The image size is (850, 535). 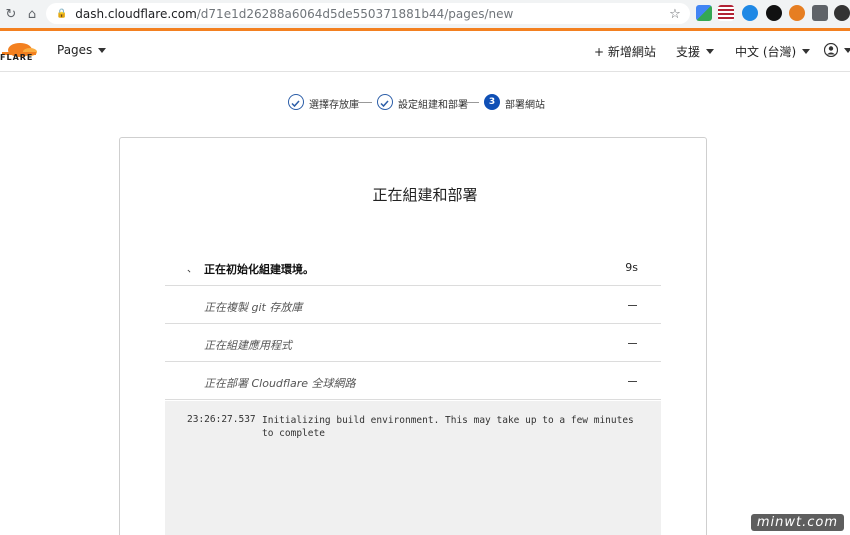 I want to click on home-icon: ⌂, so click(x=32, y=14).